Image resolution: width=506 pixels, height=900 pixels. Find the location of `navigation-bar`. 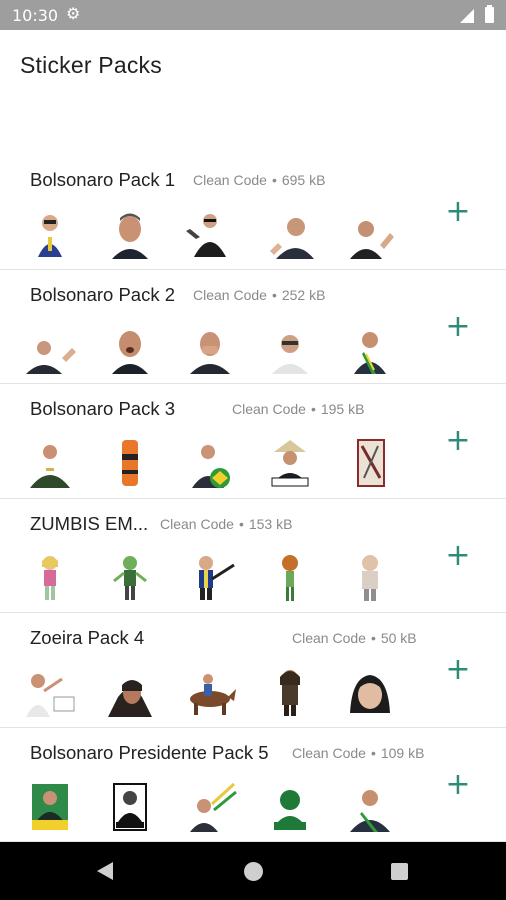

navigation-bar is located at coordinates (253, 871).